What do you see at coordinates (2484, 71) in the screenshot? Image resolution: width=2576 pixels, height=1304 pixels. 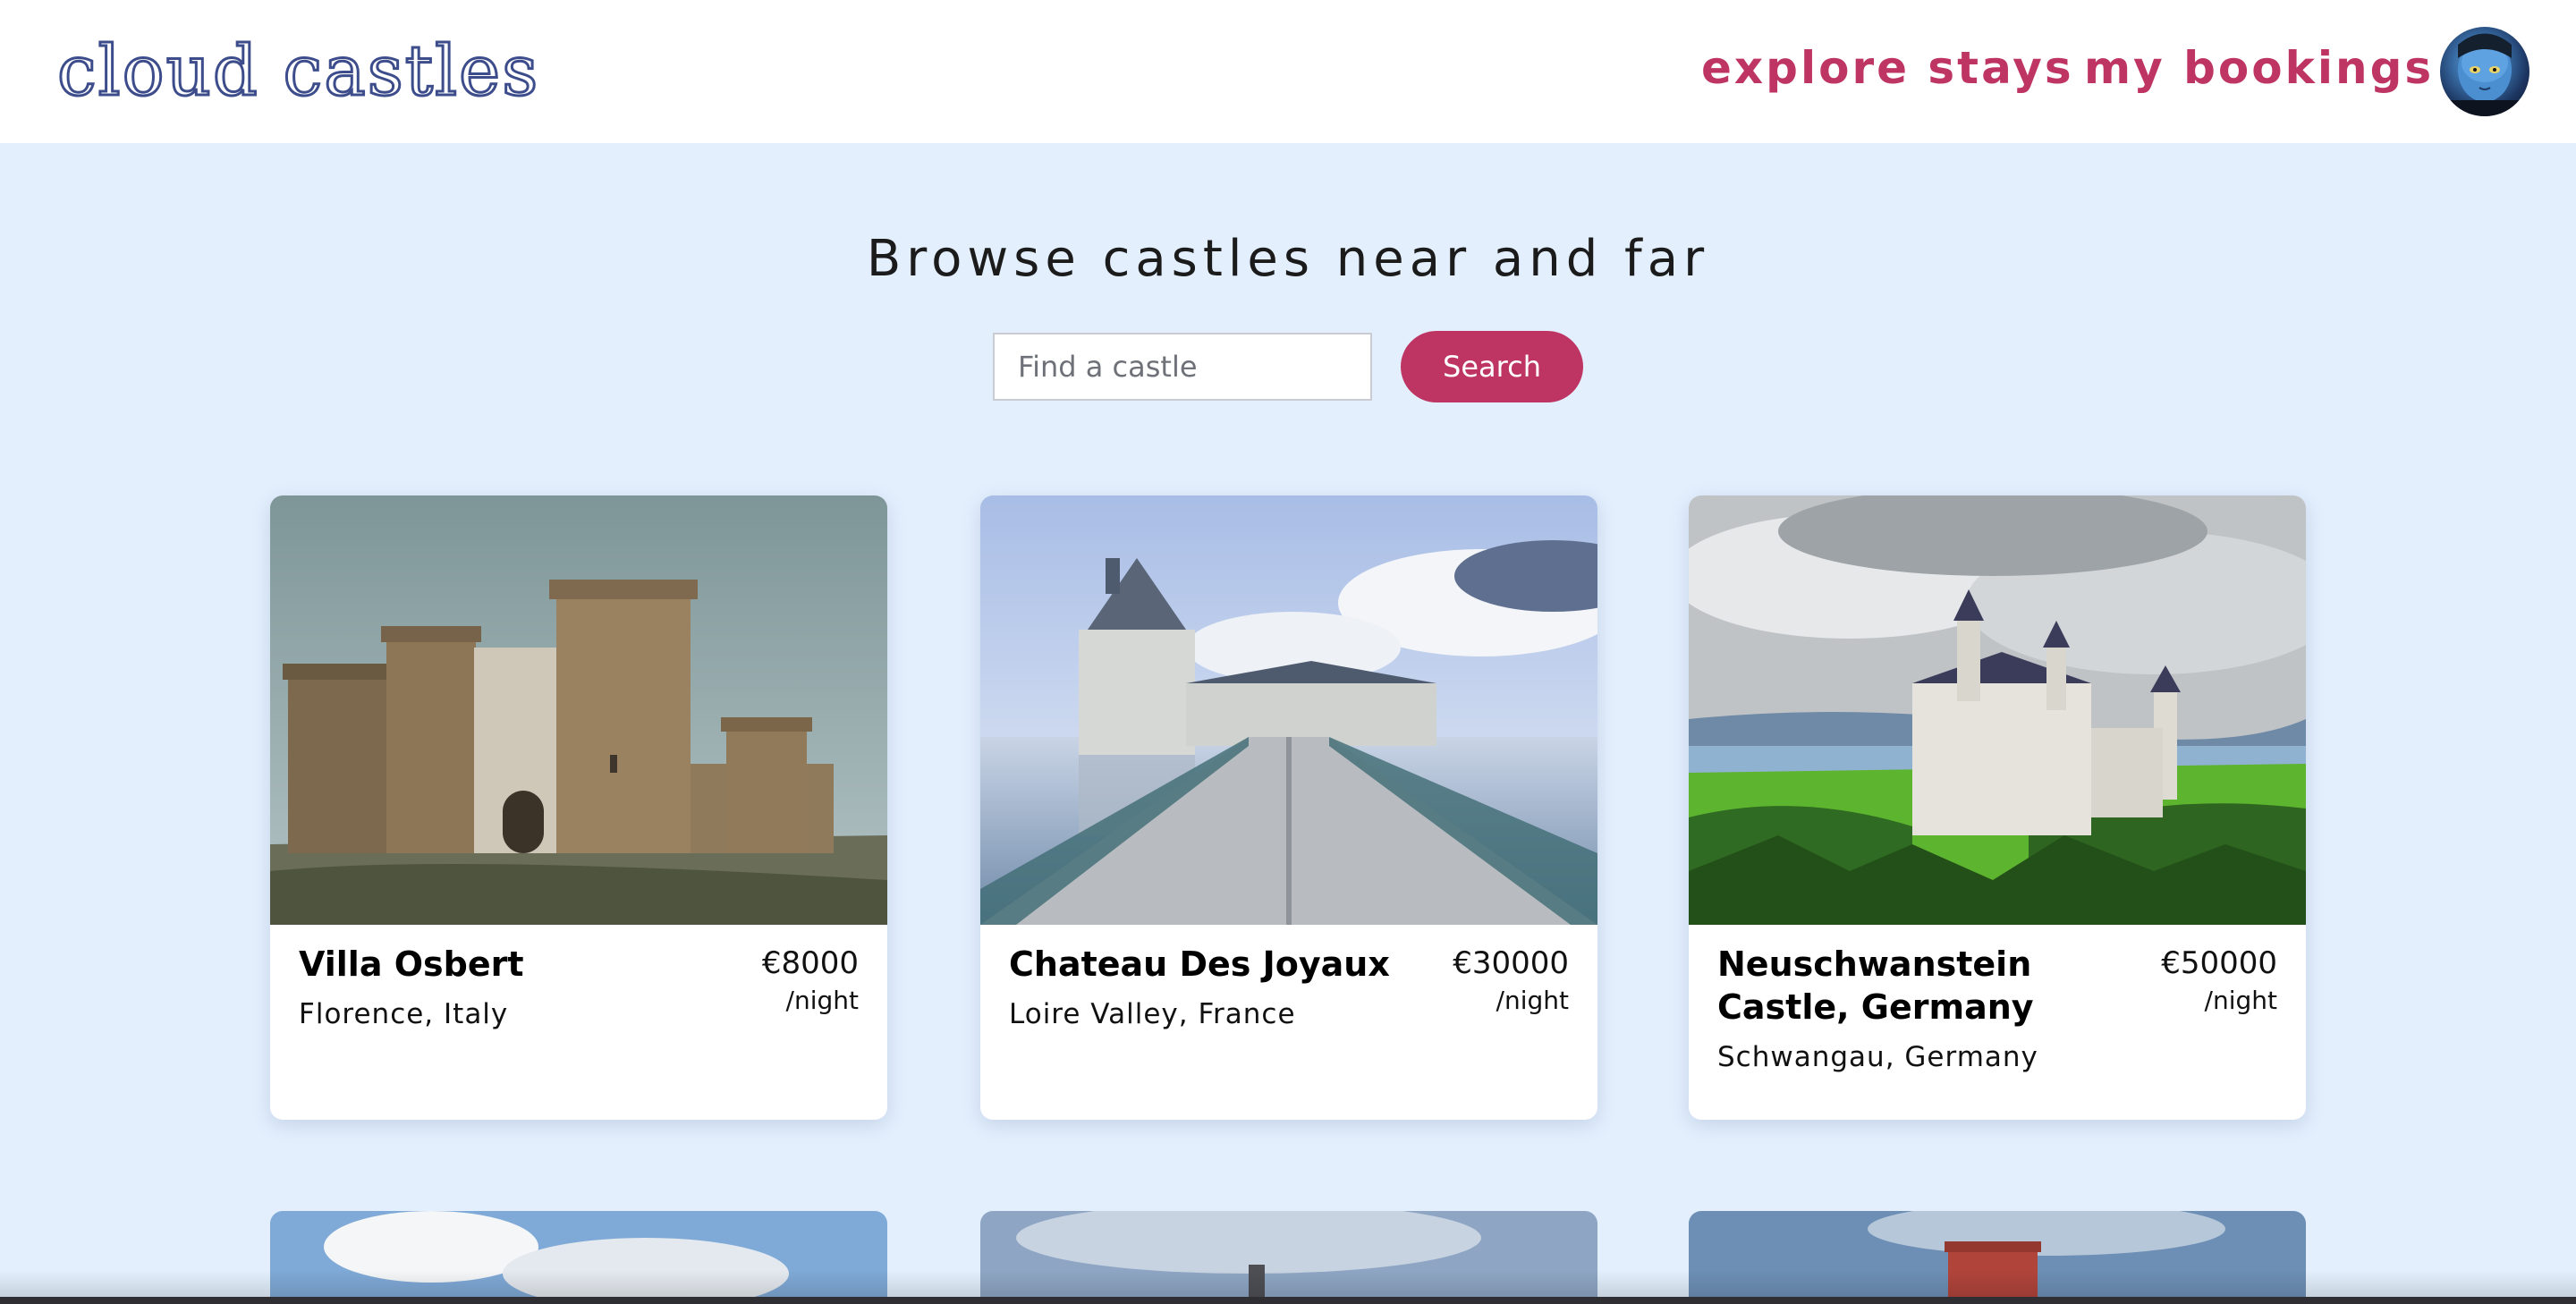 I see `user-avatar-icon` at bounding box center [2484, 71].